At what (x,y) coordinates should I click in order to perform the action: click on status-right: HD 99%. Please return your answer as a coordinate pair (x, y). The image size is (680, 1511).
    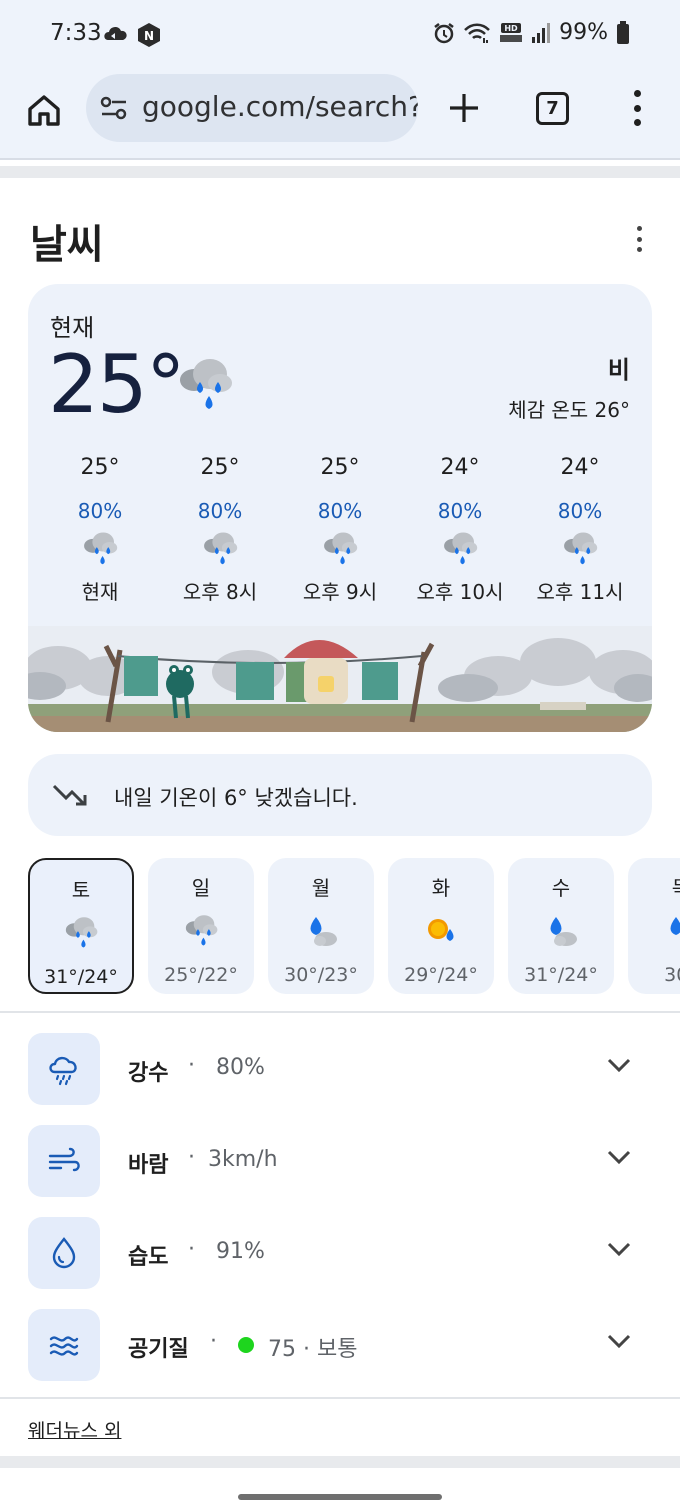
    Looking at the image, I should click on (531, 32).